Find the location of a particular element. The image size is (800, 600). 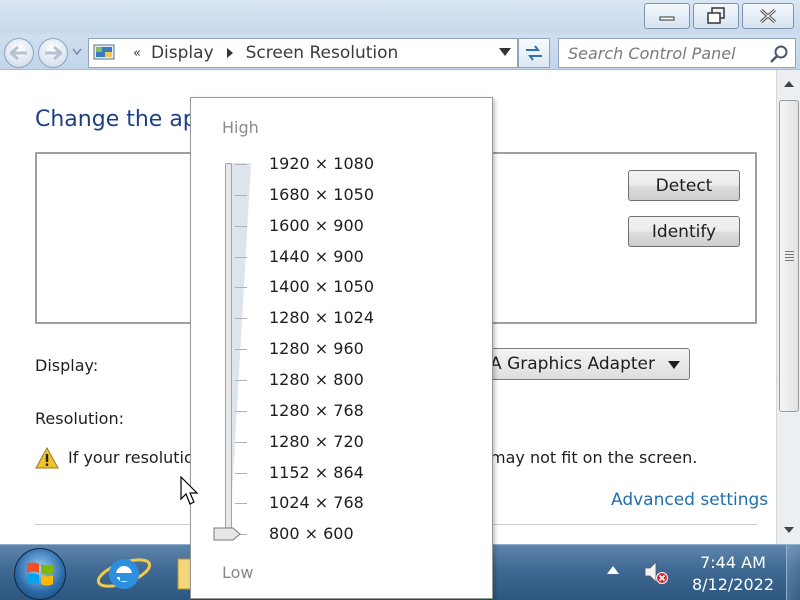

forward-arrow-icon is located at coordinates (53, 53).